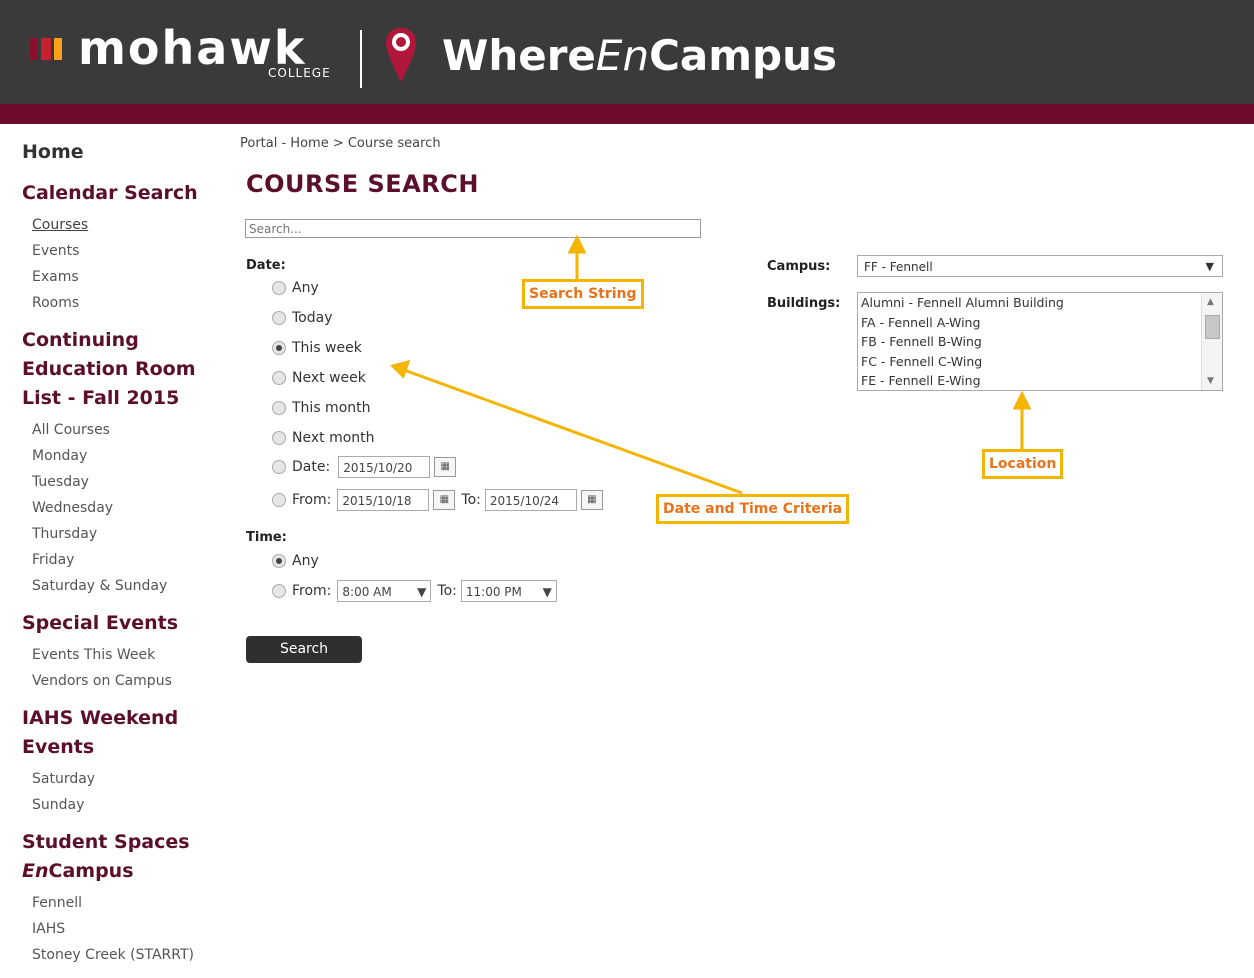  I want to click on annotation-search-string: Search String, so click(583, 294).